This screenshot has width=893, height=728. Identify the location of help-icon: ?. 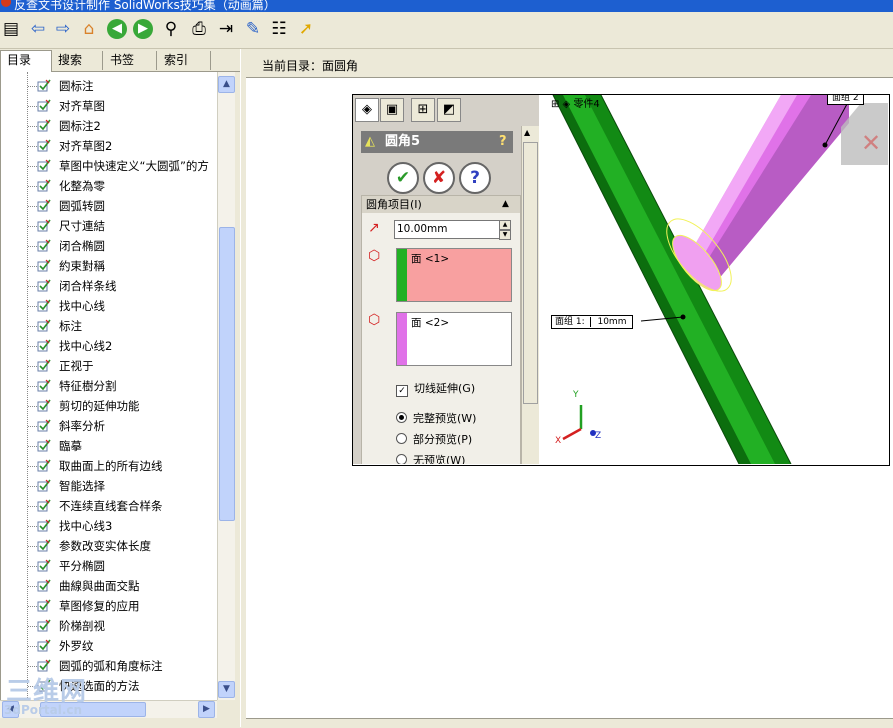
(503, 142).